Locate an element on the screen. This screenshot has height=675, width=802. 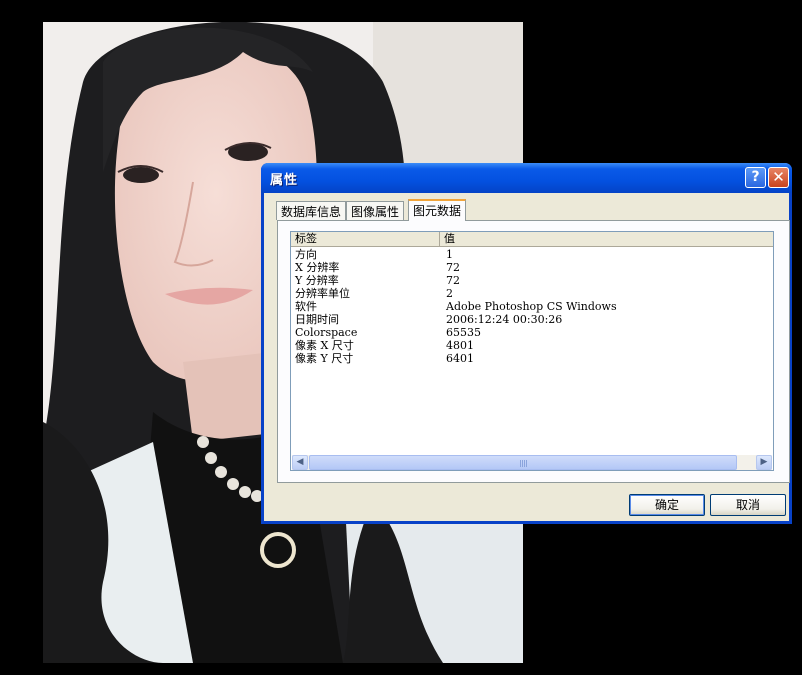
scroll-right-icon: ▶ is located at coordinates (764, 462).